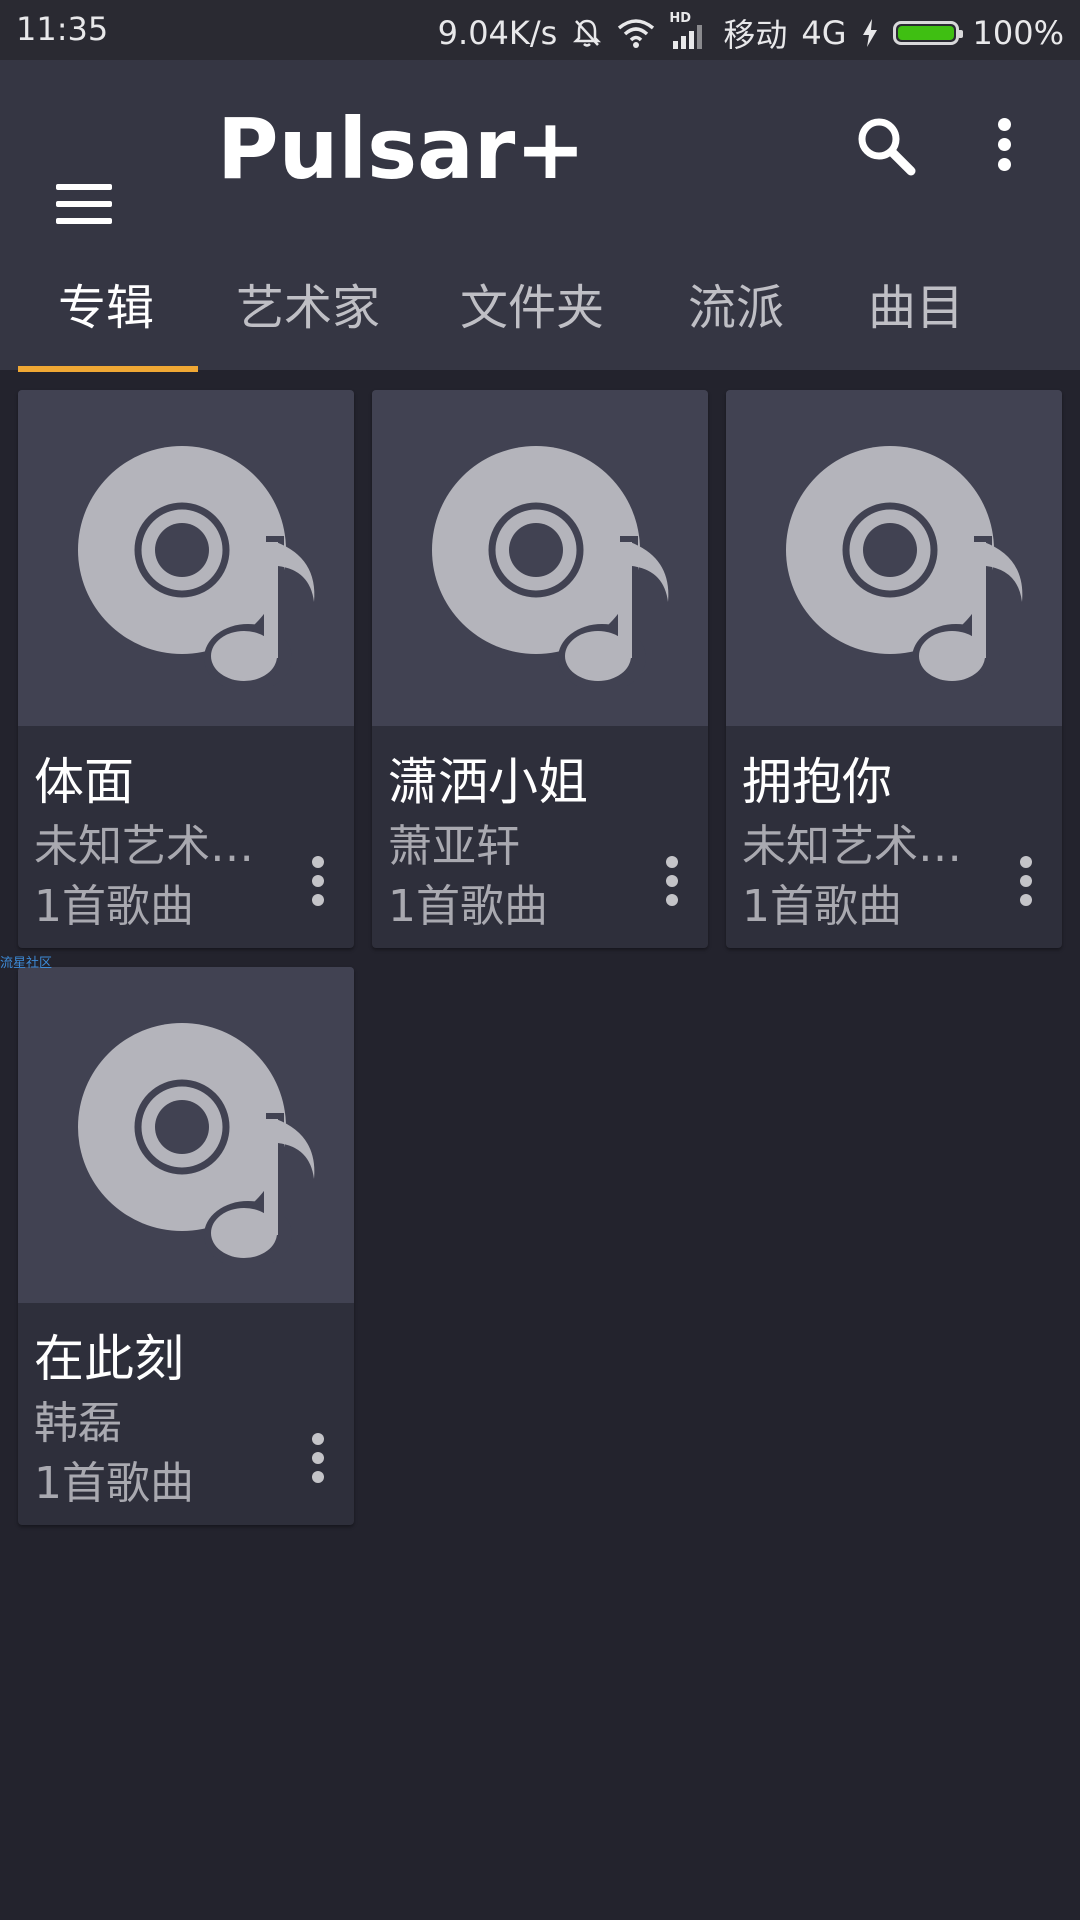  I want to click on album-title: 拥抱你, so click(817, 782).